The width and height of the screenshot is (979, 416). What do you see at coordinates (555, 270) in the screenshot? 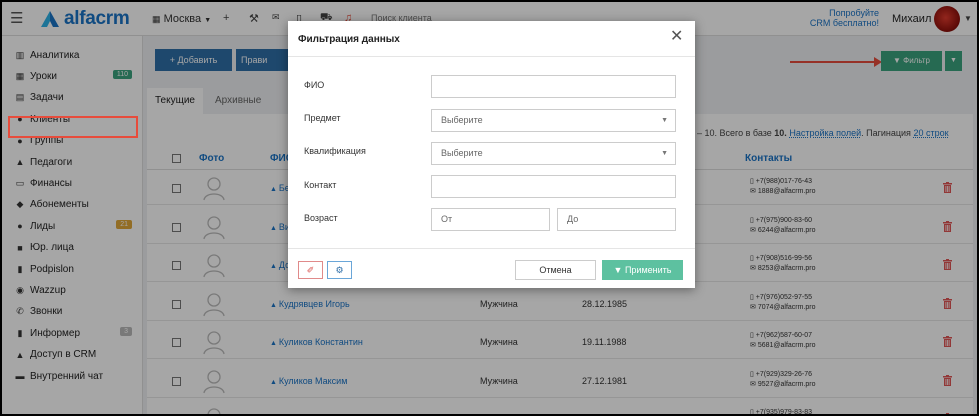
I see `cancel-button: Отмена` at bounding box center [555, 270].